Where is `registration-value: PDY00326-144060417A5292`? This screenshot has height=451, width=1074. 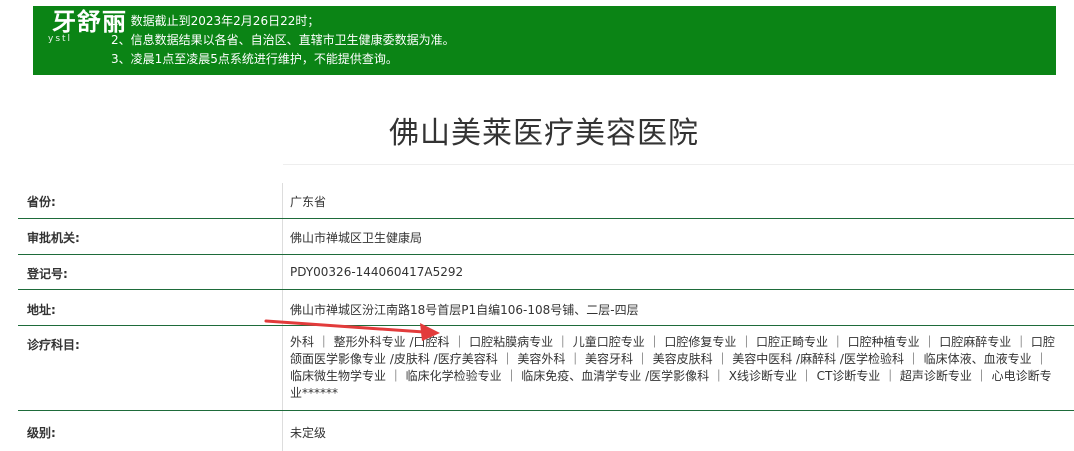 registration-value: PDY00326-144060417A5292 is located at coordinates (377, 272).